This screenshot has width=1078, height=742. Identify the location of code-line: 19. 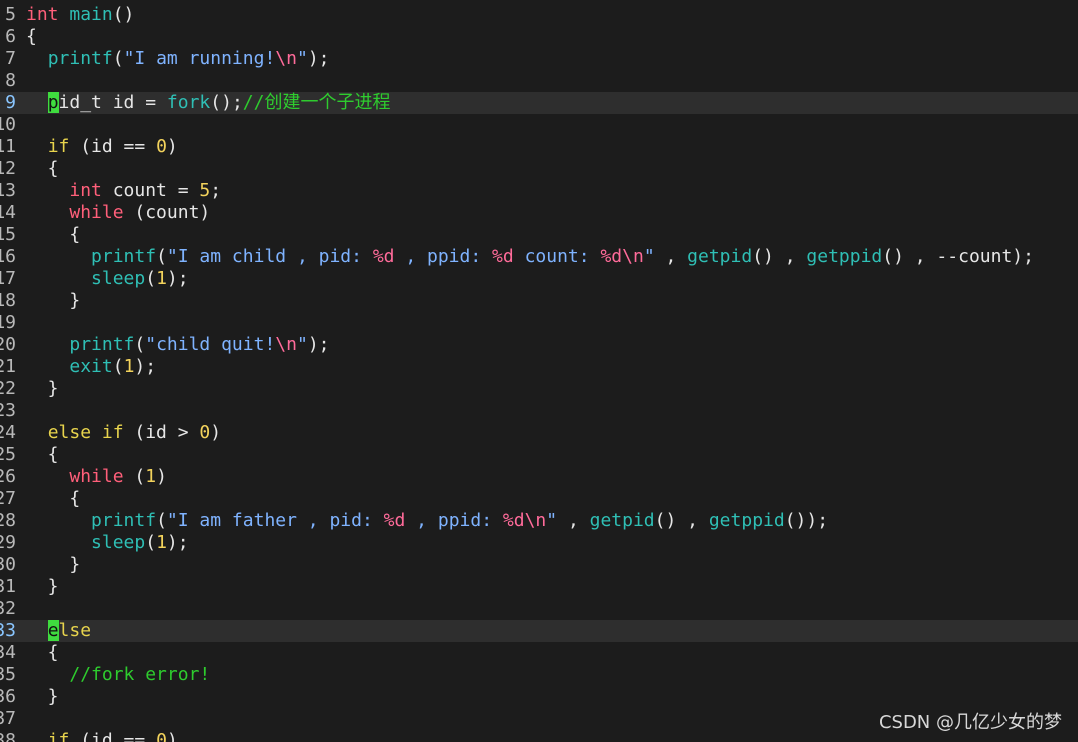
(539, 323).